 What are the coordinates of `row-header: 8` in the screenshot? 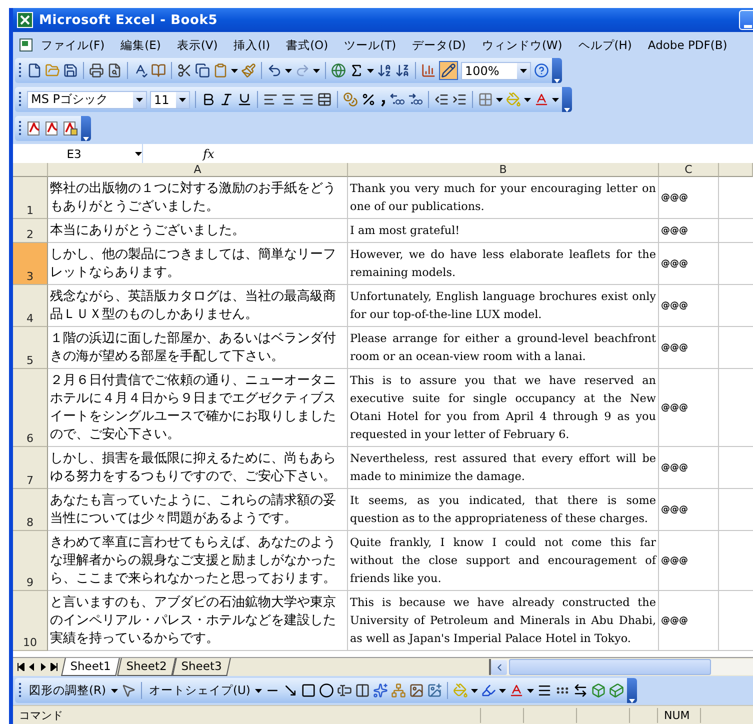 It's located at (30, 510).